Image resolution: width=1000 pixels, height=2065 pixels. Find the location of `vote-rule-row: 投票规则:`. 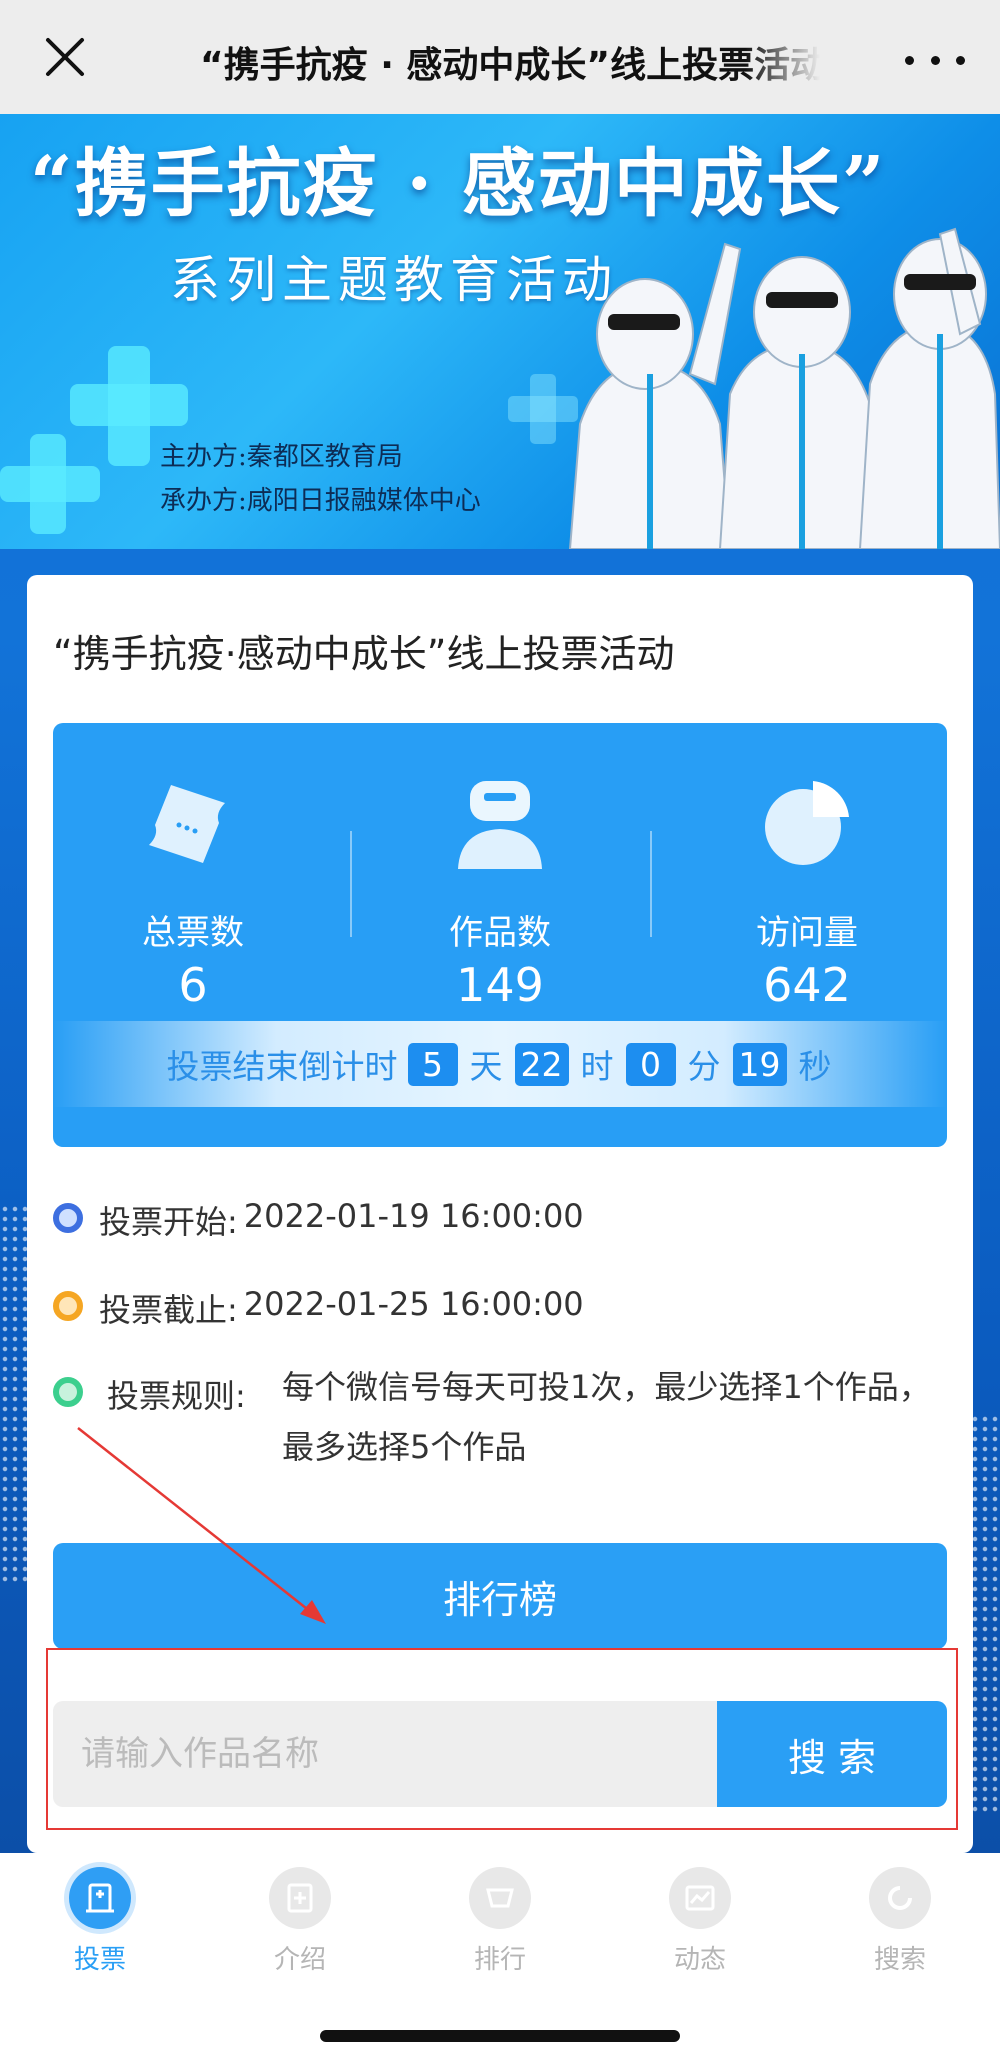

vote-rule-row: 投票规则: is located at coordinates (152, 1394).